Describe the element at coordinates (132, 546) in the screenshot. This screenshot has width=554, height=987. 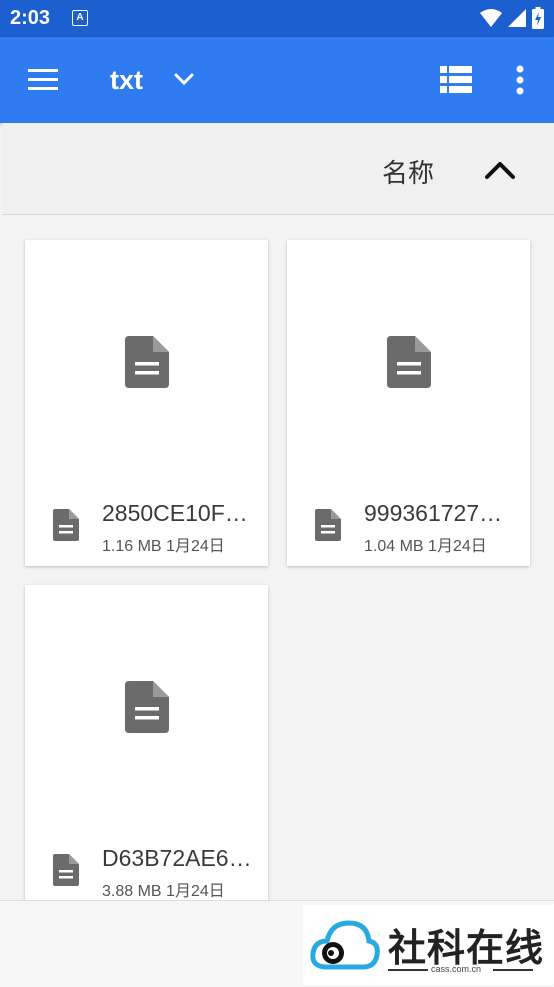
I see `file-size: 1.16 MB` at that location.